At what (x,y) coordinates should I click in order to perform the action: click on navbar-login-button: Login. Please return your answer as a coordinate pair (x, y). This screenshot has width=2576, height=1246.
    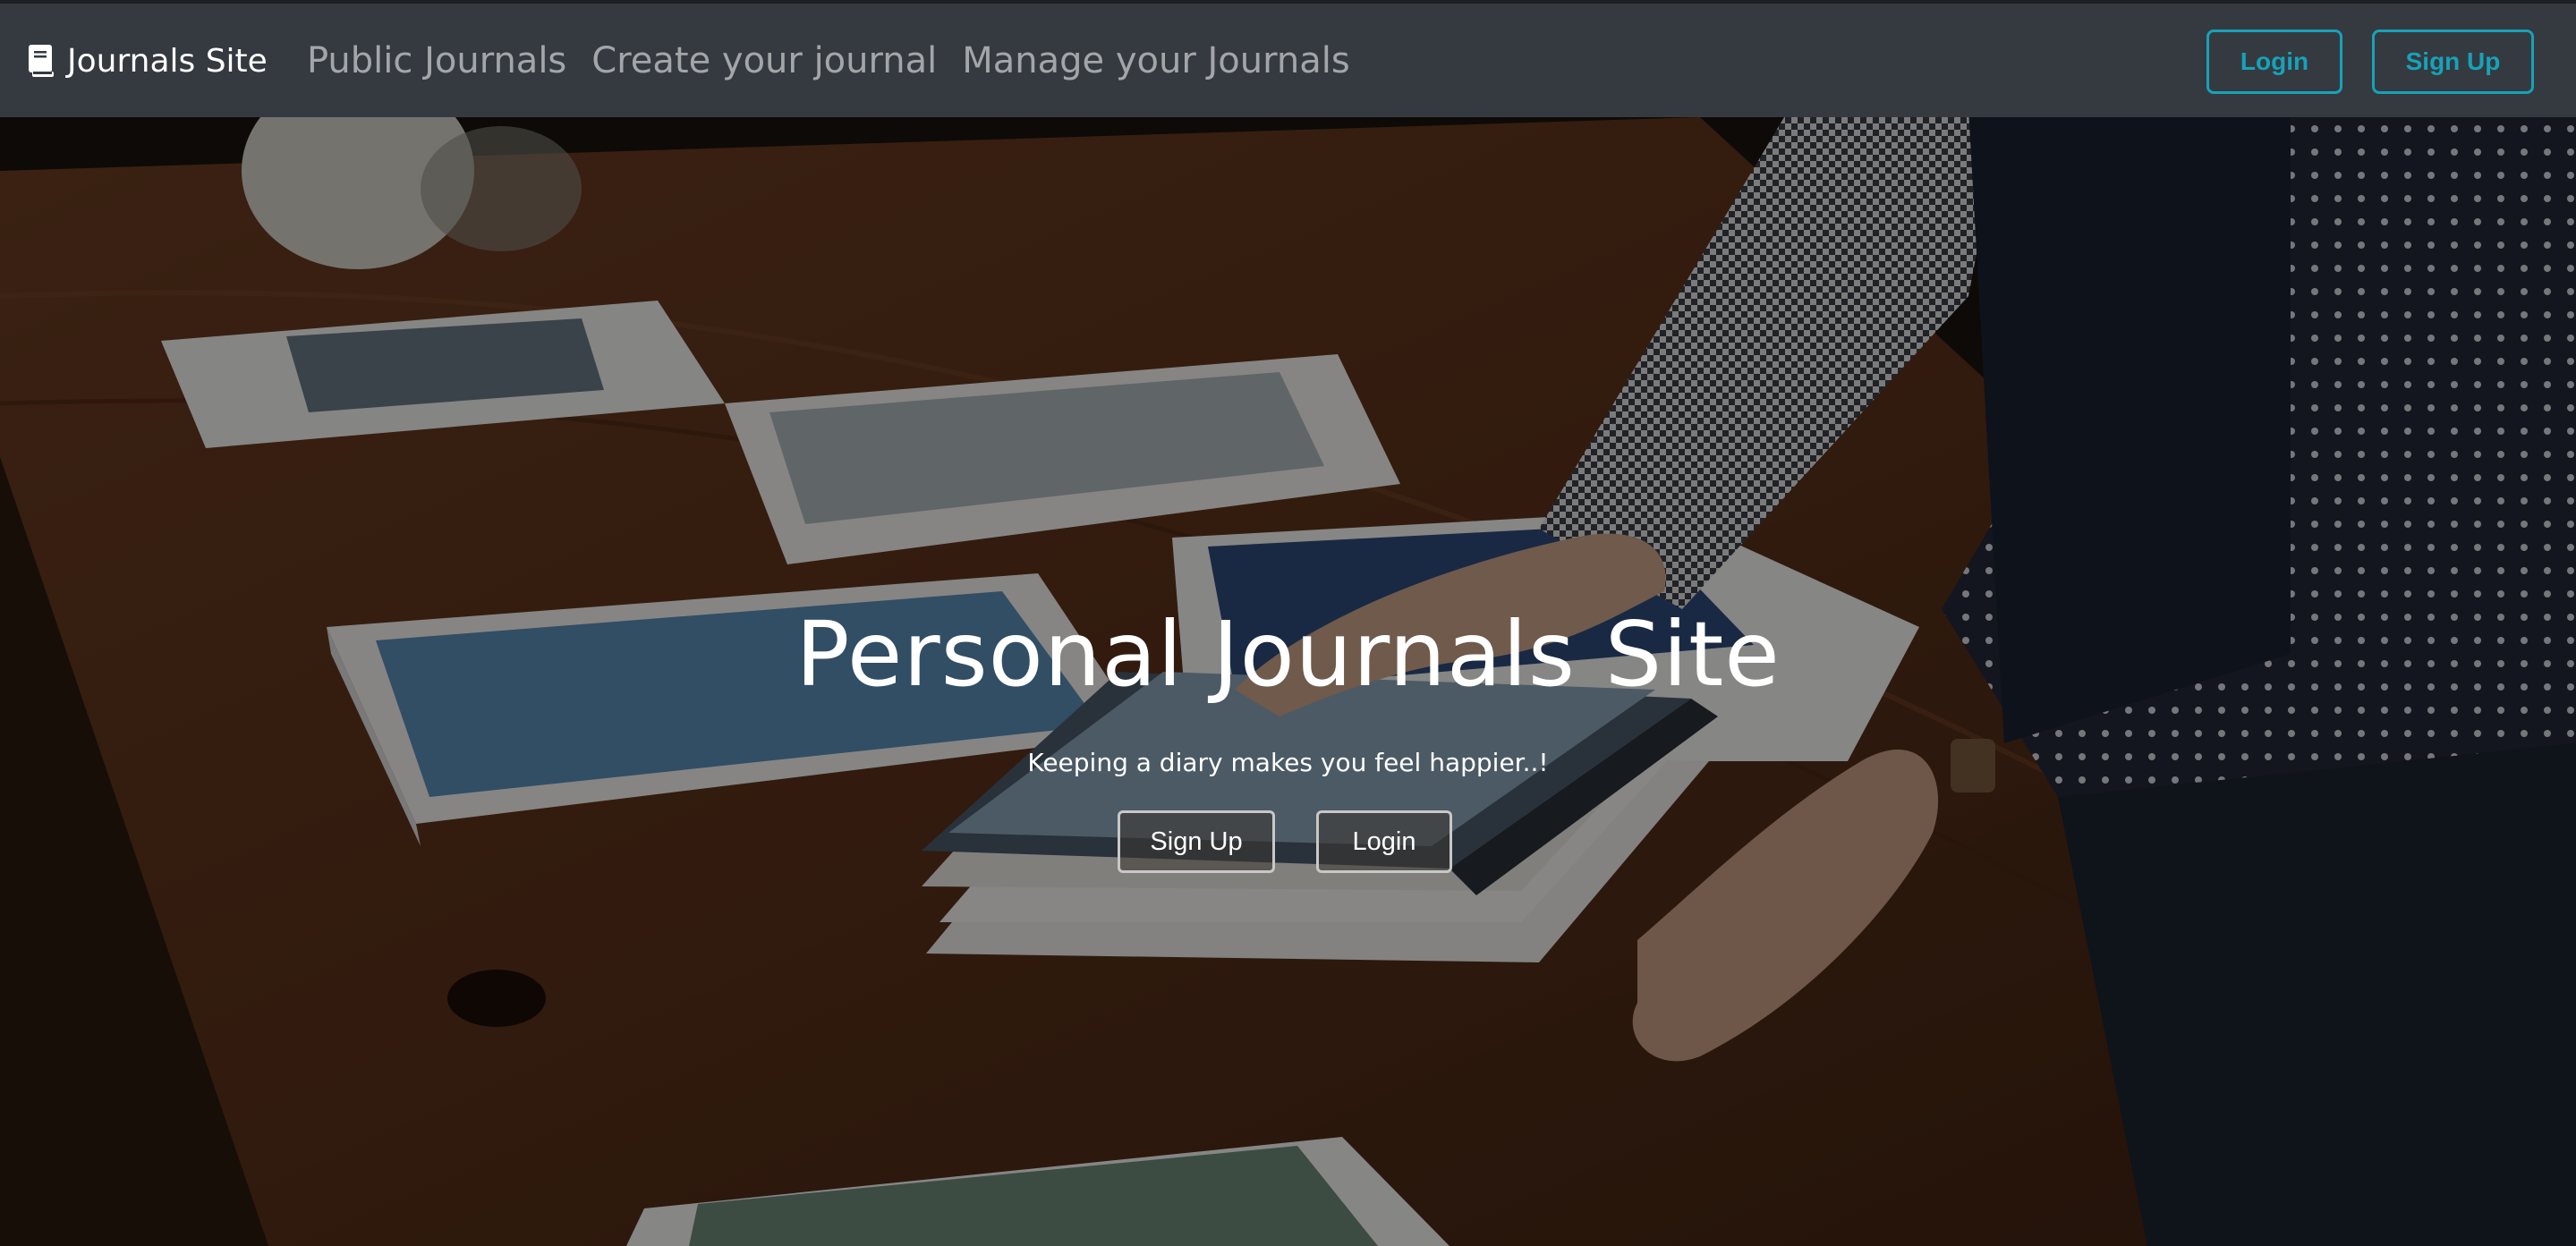
    Looking at the image, I should click on (2274, 62).